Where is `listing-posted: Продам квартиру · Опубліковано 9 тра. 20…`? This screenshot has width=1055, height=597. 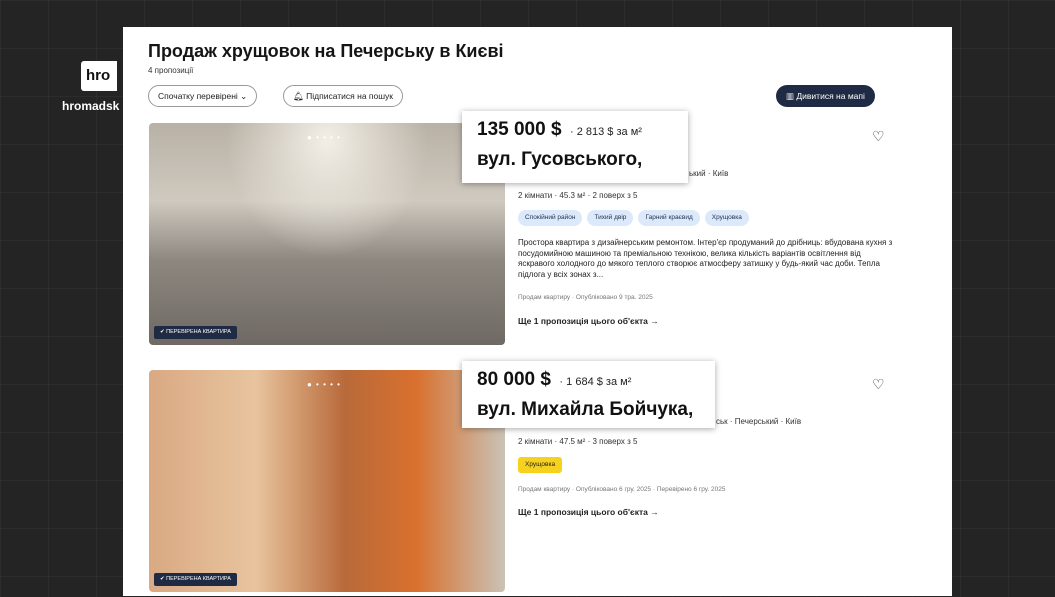
listing-posted: Продам квартиру · Опубліковано 9 тра. 20… is located at coordinates (585, 297).